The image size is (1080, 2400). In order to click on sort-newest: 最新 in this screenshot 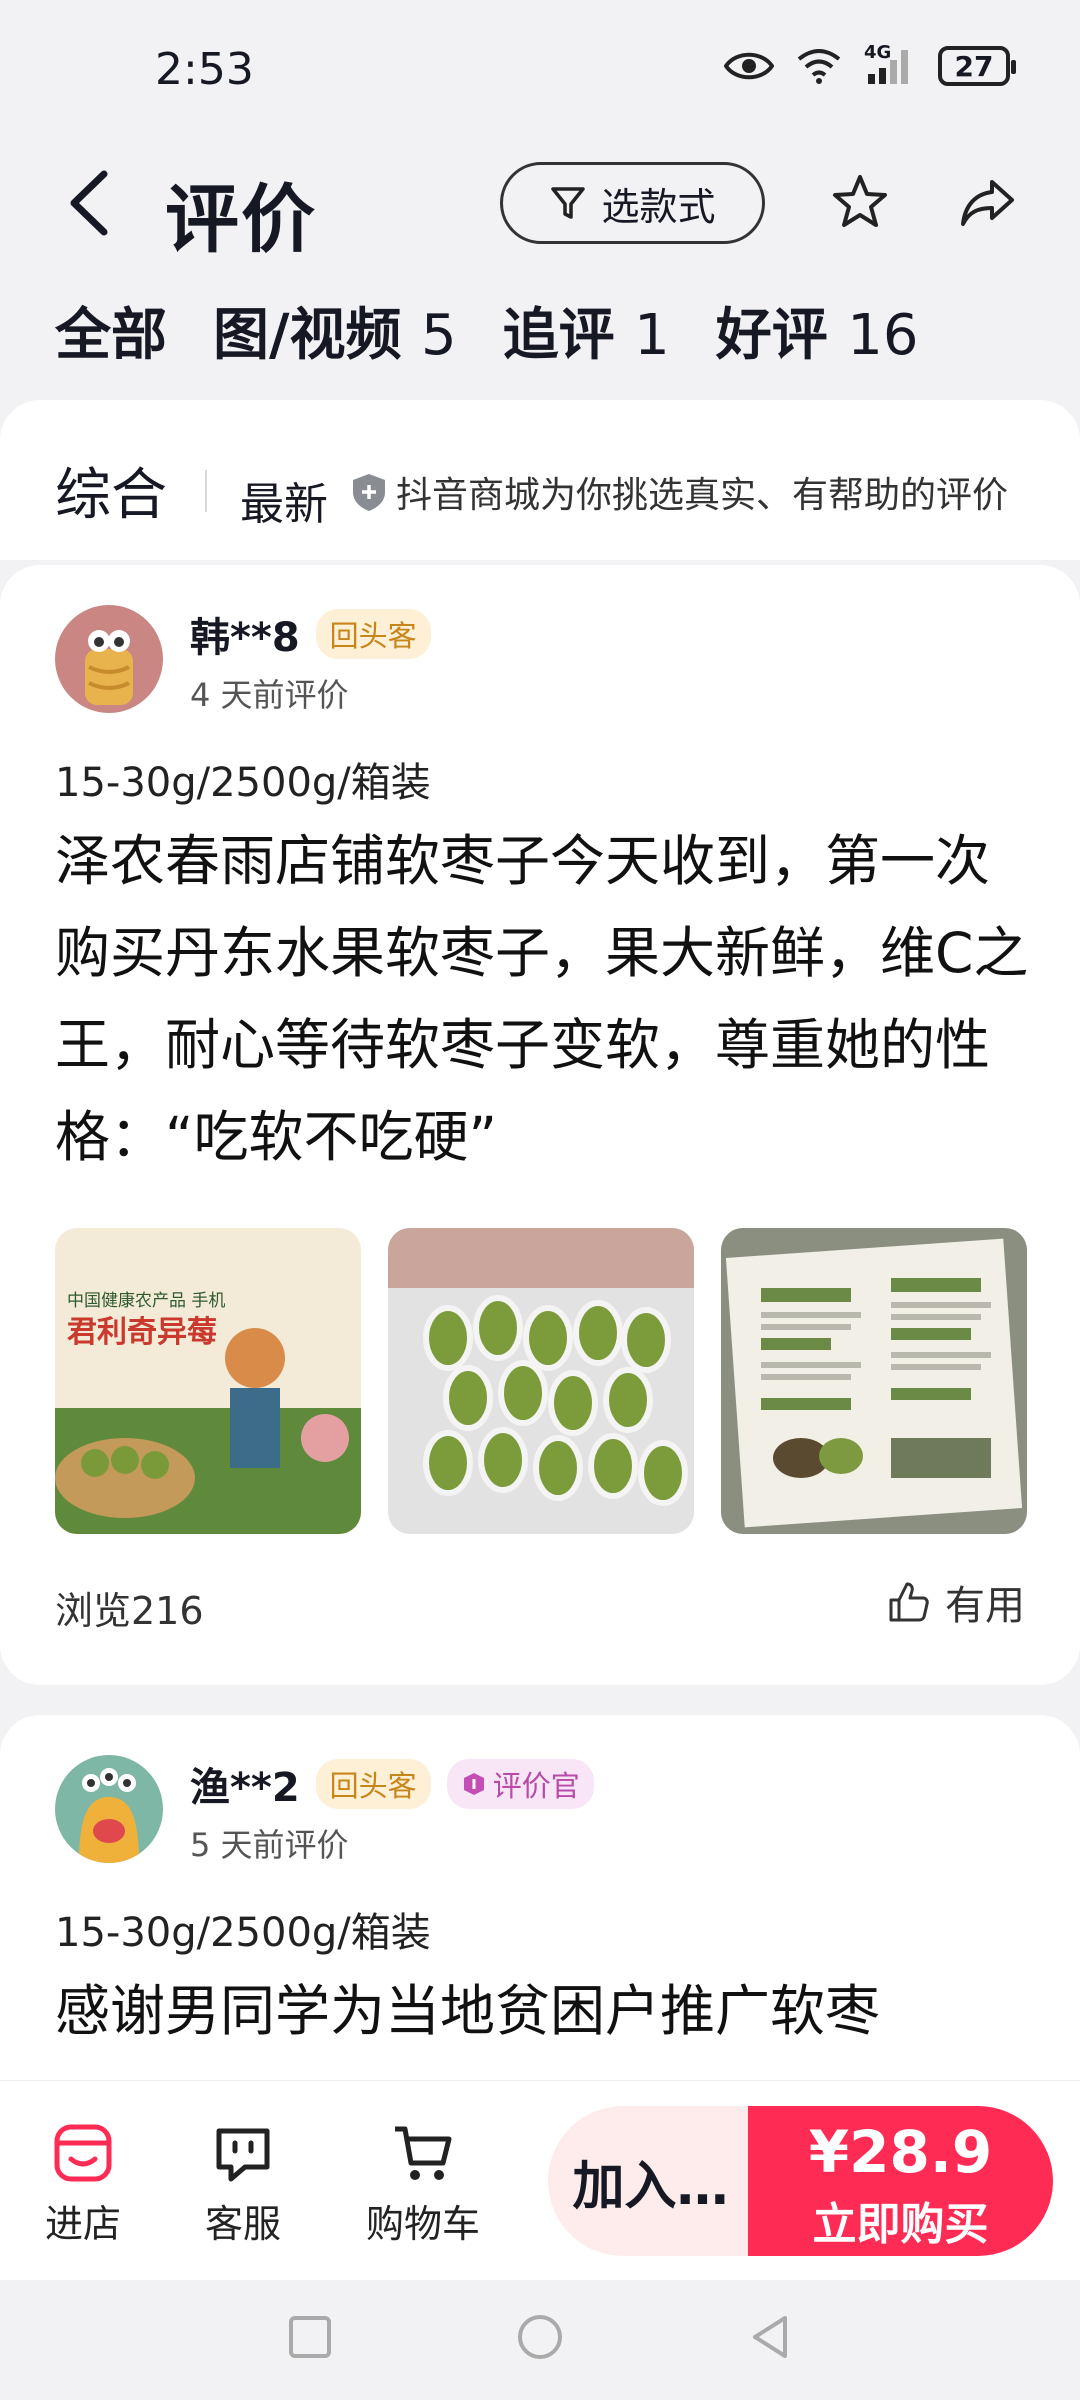, I will do `click(284, 500)`.